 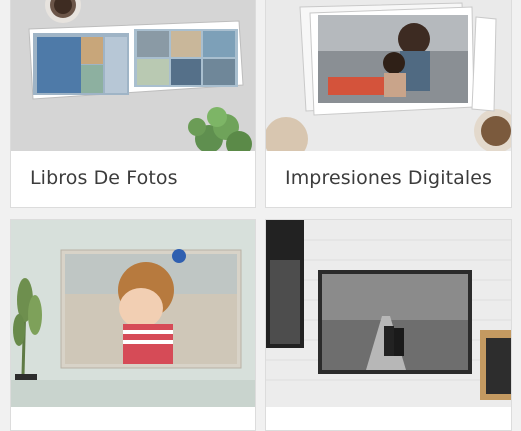 I want to click on card-label: Impresiones Digitales, so click(x=388, y=178).